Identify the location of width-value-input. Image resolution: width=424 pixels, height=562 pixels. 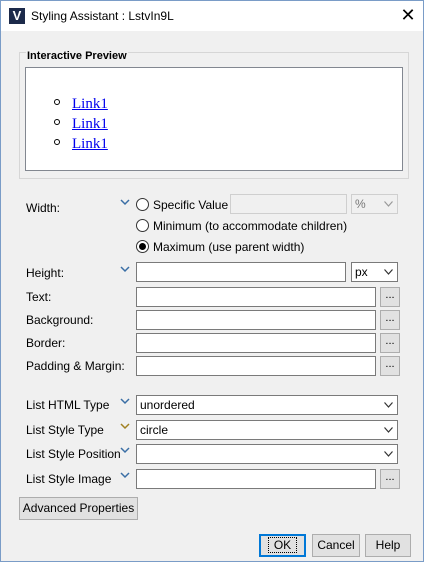
(288, 204).